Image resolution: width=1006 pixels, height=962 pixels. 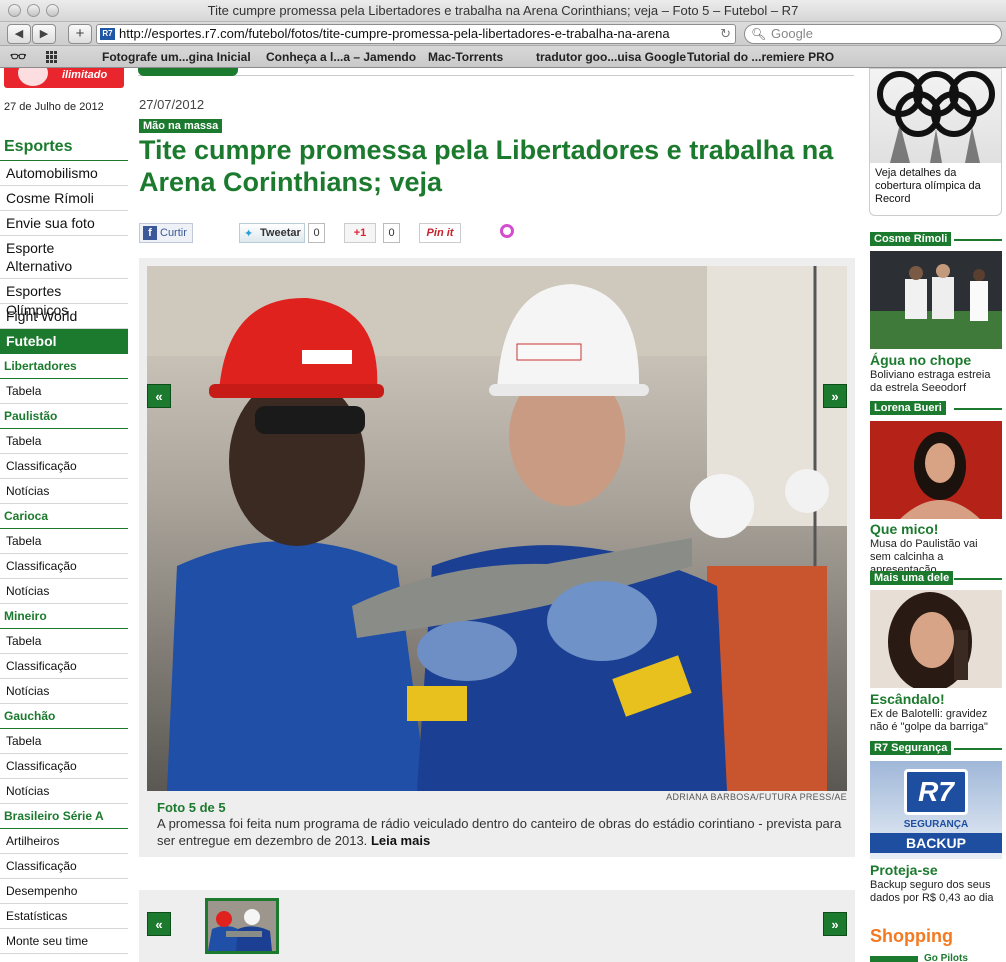 What do you see at coordinates (946, 957) in the screenshot?
I see `shopping-sub: Go Pilots` at bounding box center [946, 957].